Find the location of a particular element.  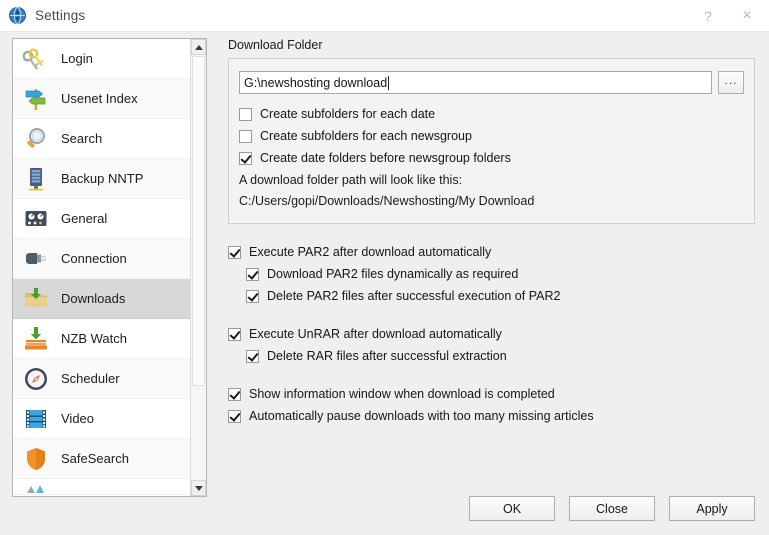

download-path-value: G:\newshosting download is located at coordinates (316, 82).